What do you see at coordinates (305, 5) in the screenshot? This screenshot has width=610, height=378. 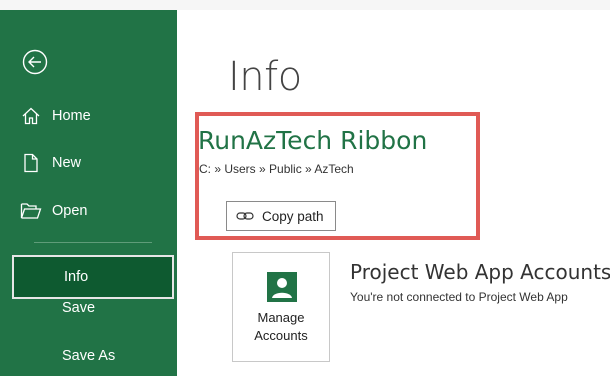 I see `title-bar-strip` at bounding box center [305, 5].